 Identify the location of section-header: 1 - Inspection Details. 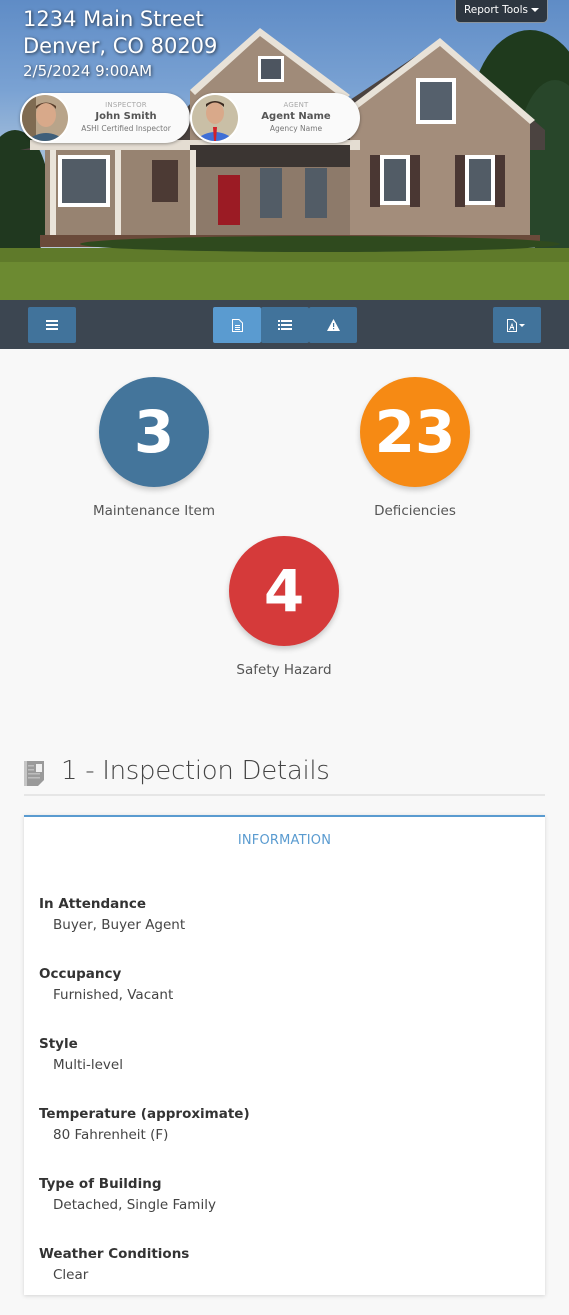
(284, 776).